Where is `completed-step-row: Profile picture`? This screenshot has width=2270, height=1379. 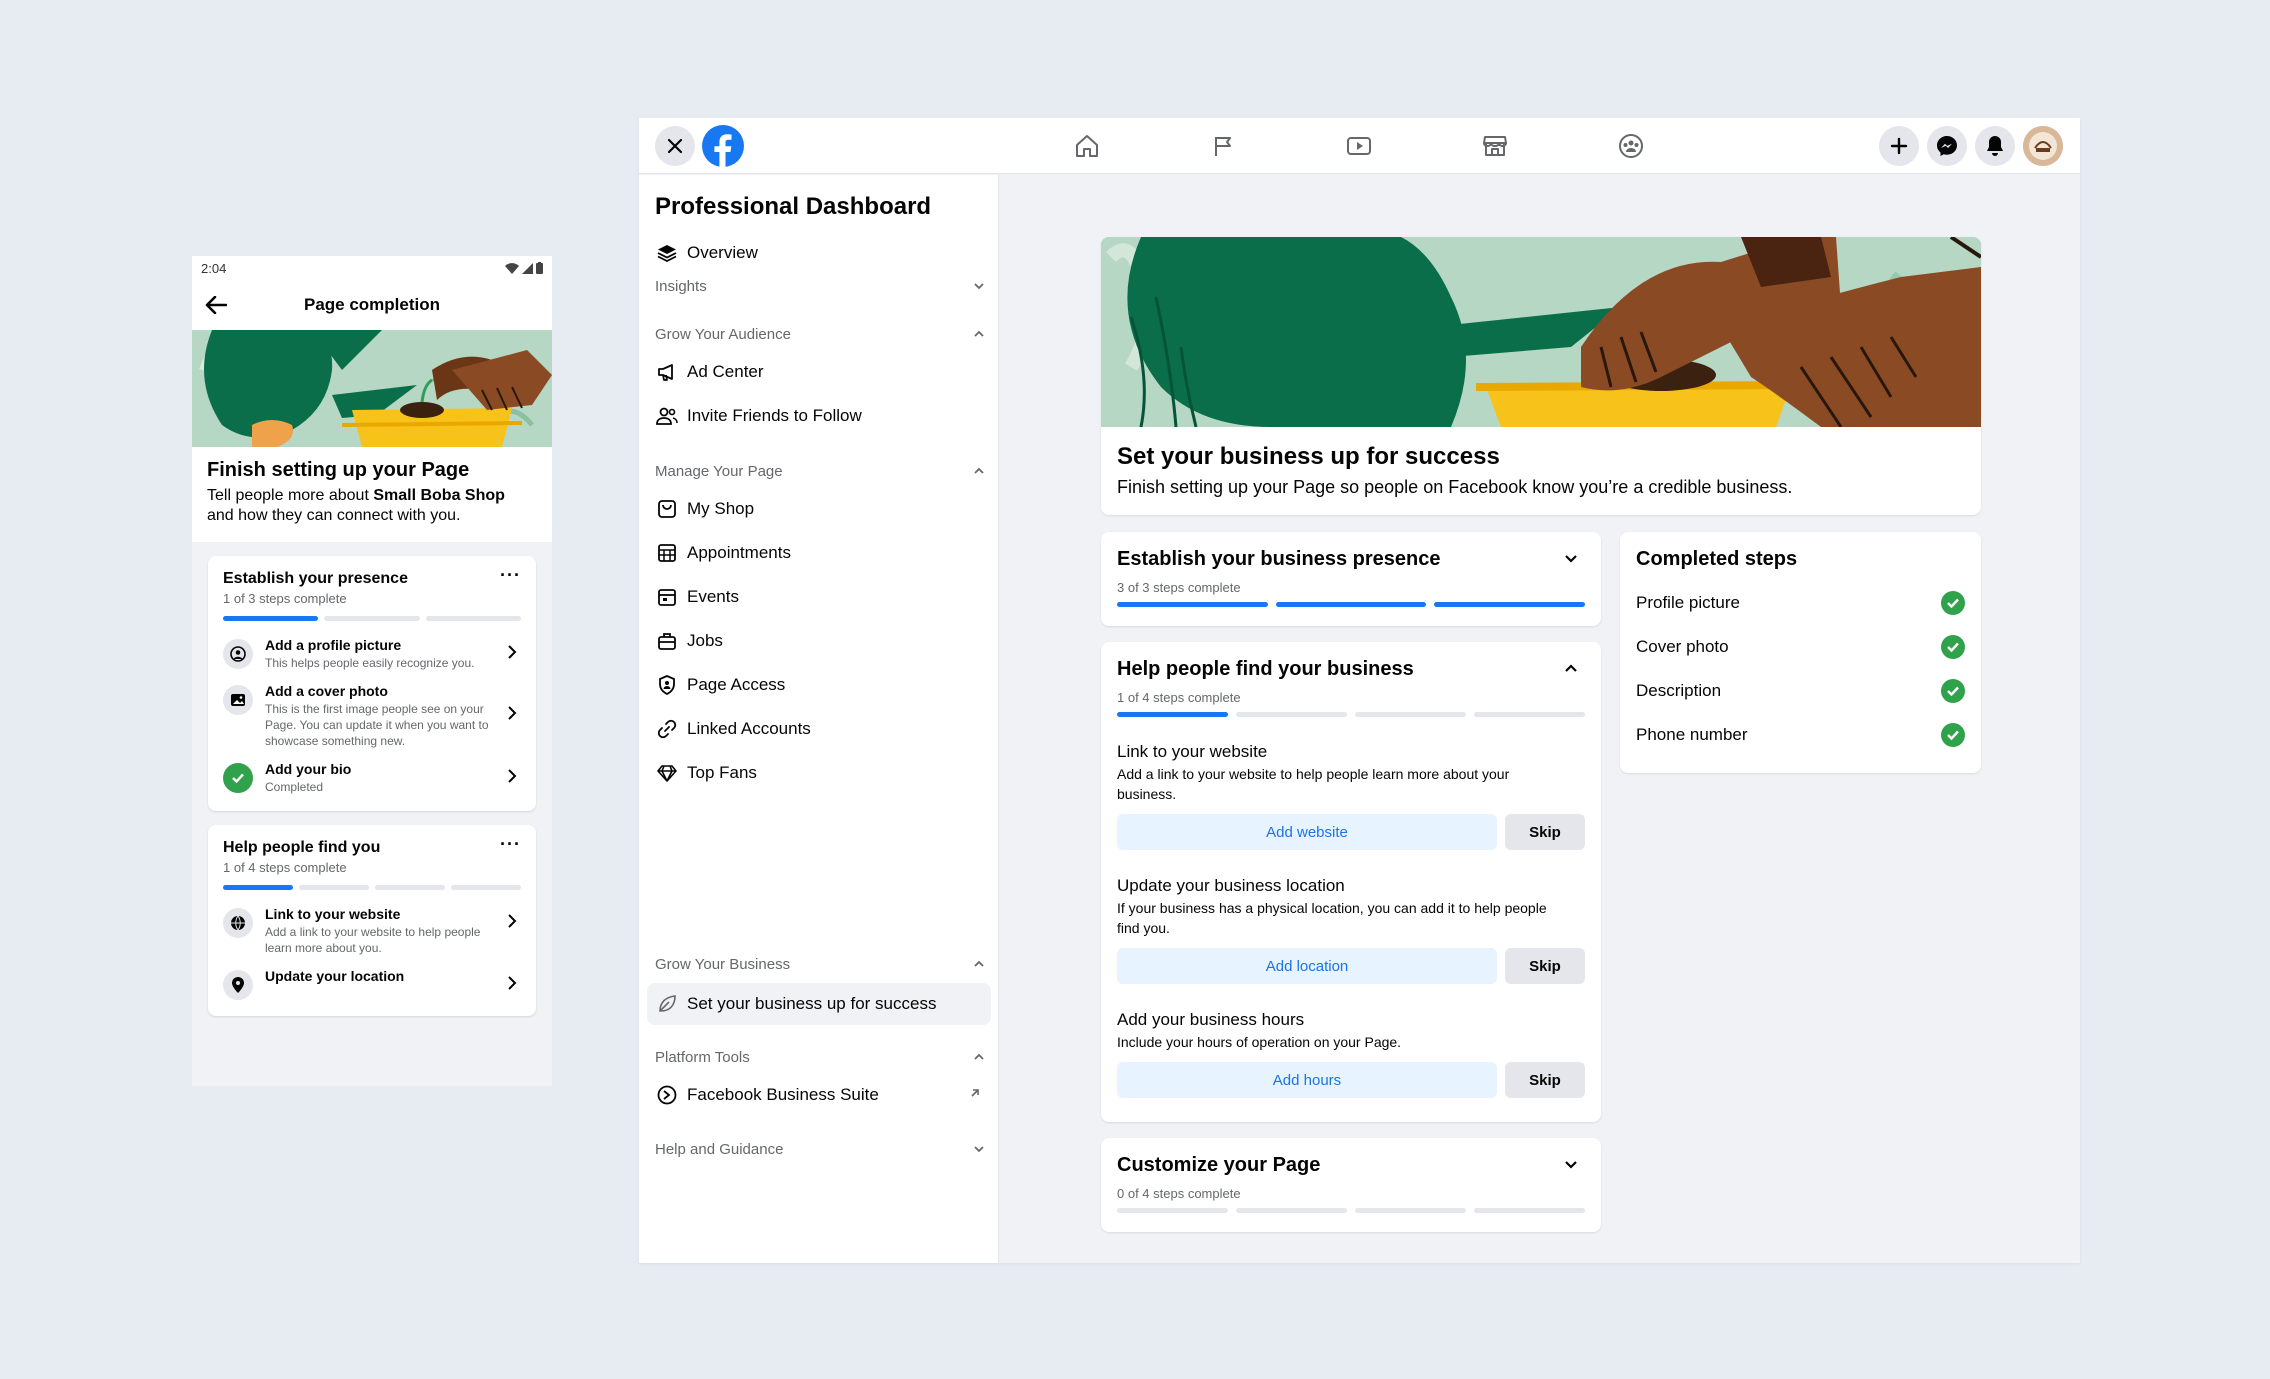
completed-step-row: Profile picture is located at coordinates (1800, 603).